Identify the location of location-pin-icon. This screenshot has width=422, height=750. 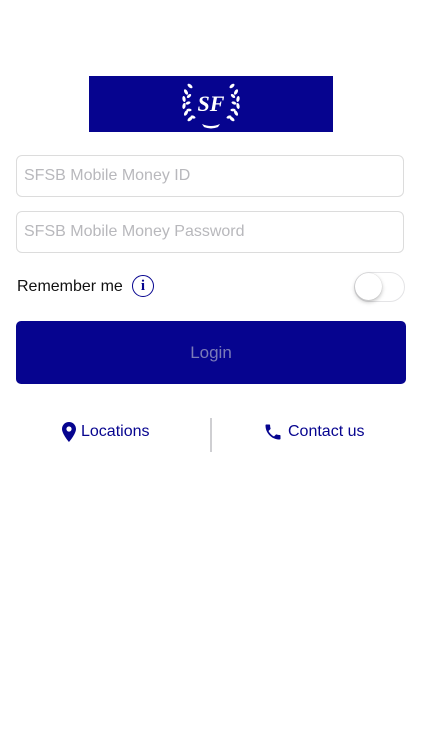
(69, 432).